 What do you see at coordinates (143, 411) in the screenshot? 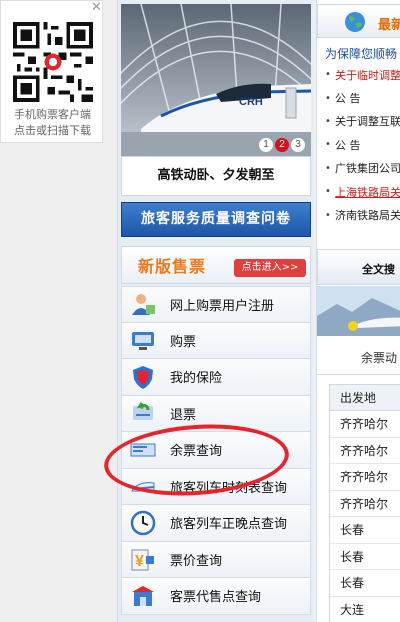
I see `refund-arrow-icon` at bounding box center [143, 411].